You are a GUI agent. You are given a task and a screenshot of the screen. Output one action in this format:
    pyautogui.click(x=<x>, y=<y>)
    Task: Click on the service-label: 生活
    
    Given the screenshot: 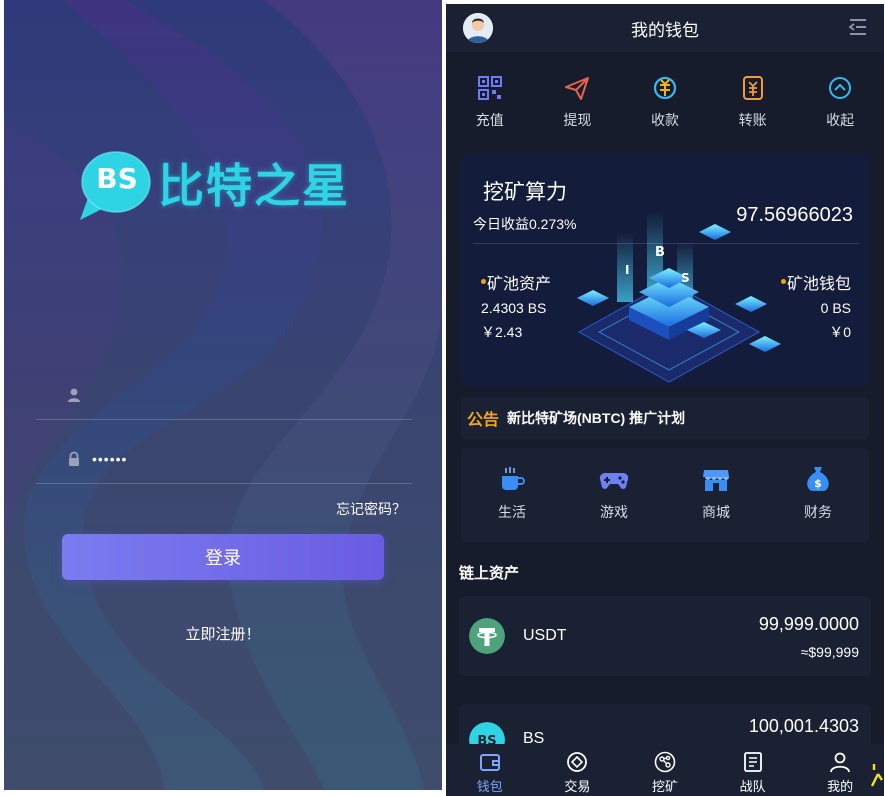 What is the action you would take?
    pyautogui.click(x=512, y=512)
    